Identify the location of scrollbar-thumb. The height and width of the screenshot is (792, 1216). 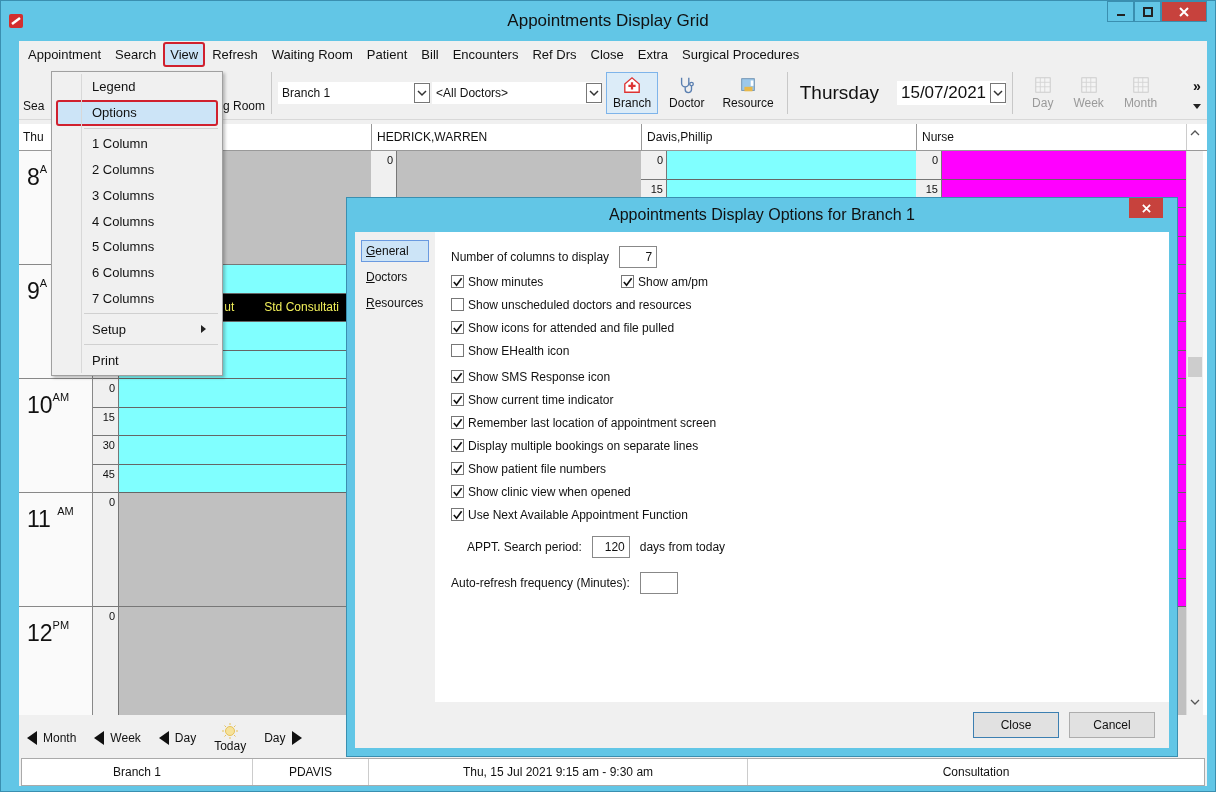
(1195, 367).